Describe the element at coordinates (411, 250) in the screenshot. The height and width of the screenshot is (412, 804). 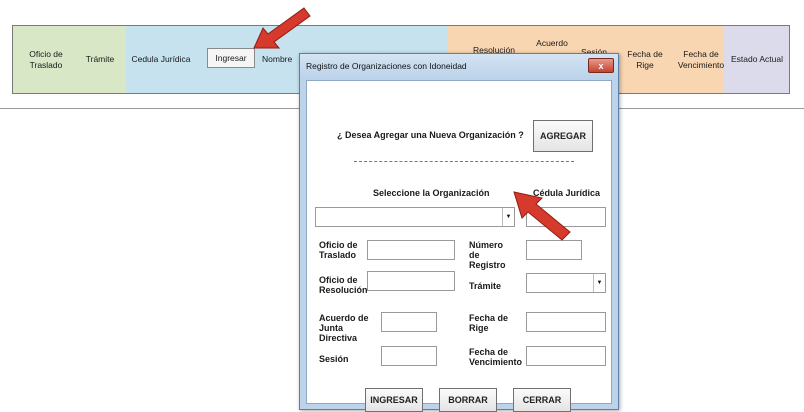
I see `oficio-traslado-field` at that location.